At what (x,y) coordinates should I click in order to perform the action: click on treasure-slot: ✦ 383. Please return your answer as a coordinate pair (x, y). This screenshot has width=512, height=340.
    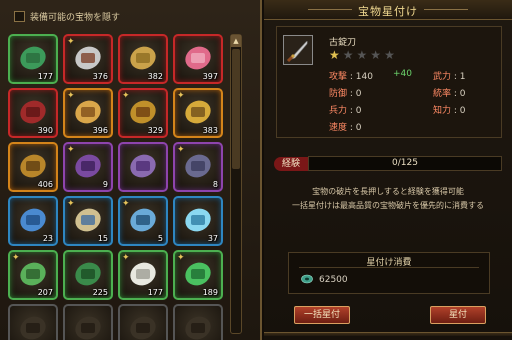
    Looking at the image, I should click on (198, 113).